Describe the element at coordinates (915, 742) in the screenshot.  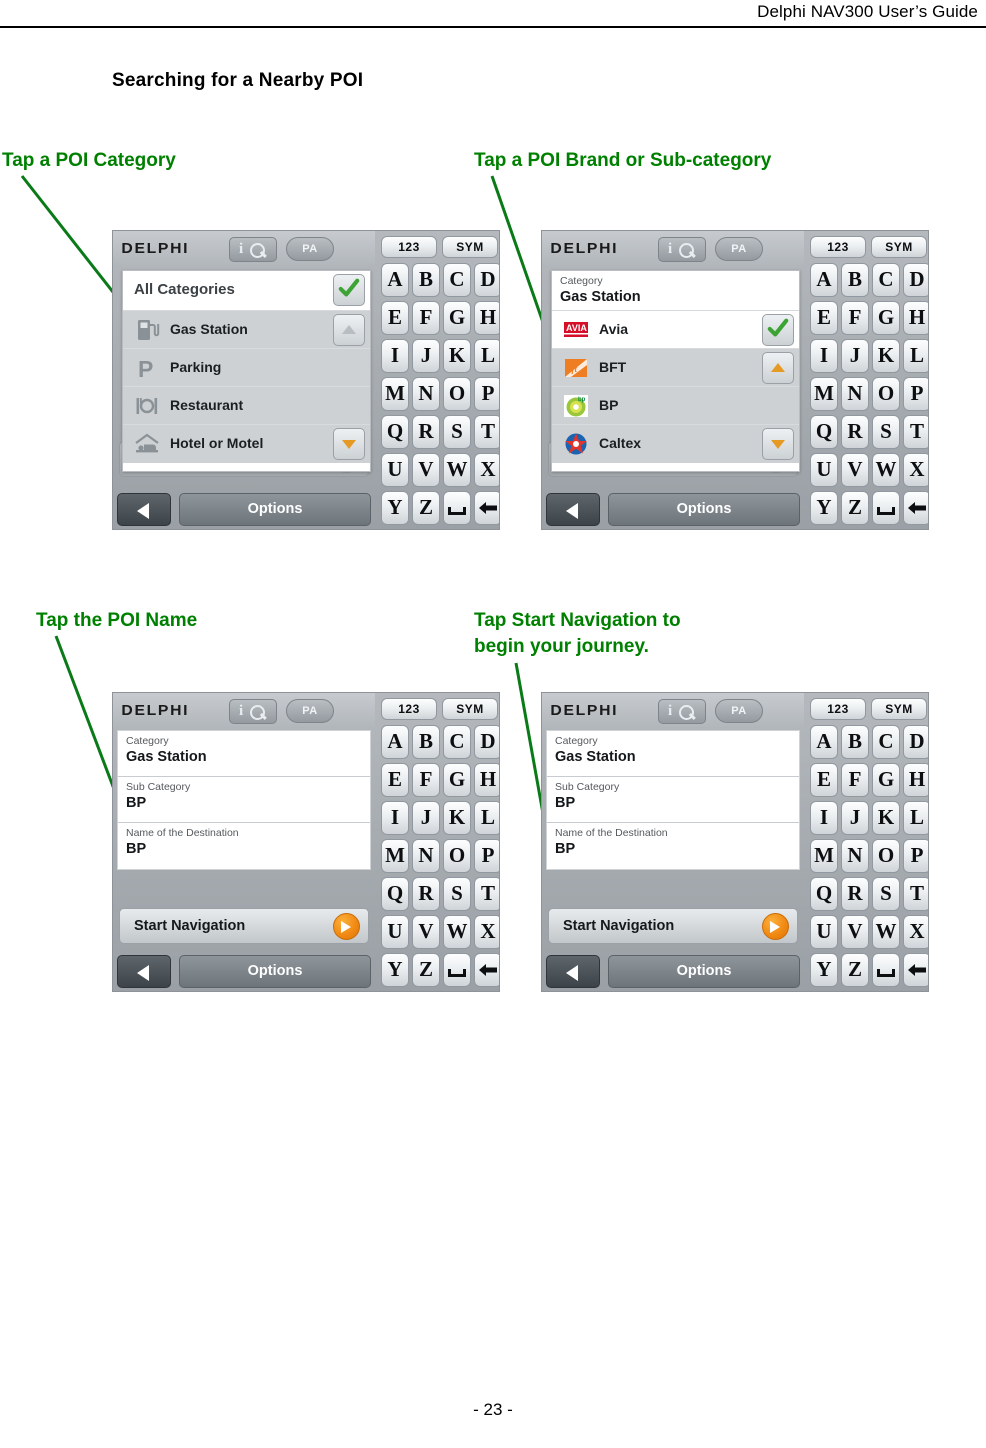
I see `key-d: D` at that location.